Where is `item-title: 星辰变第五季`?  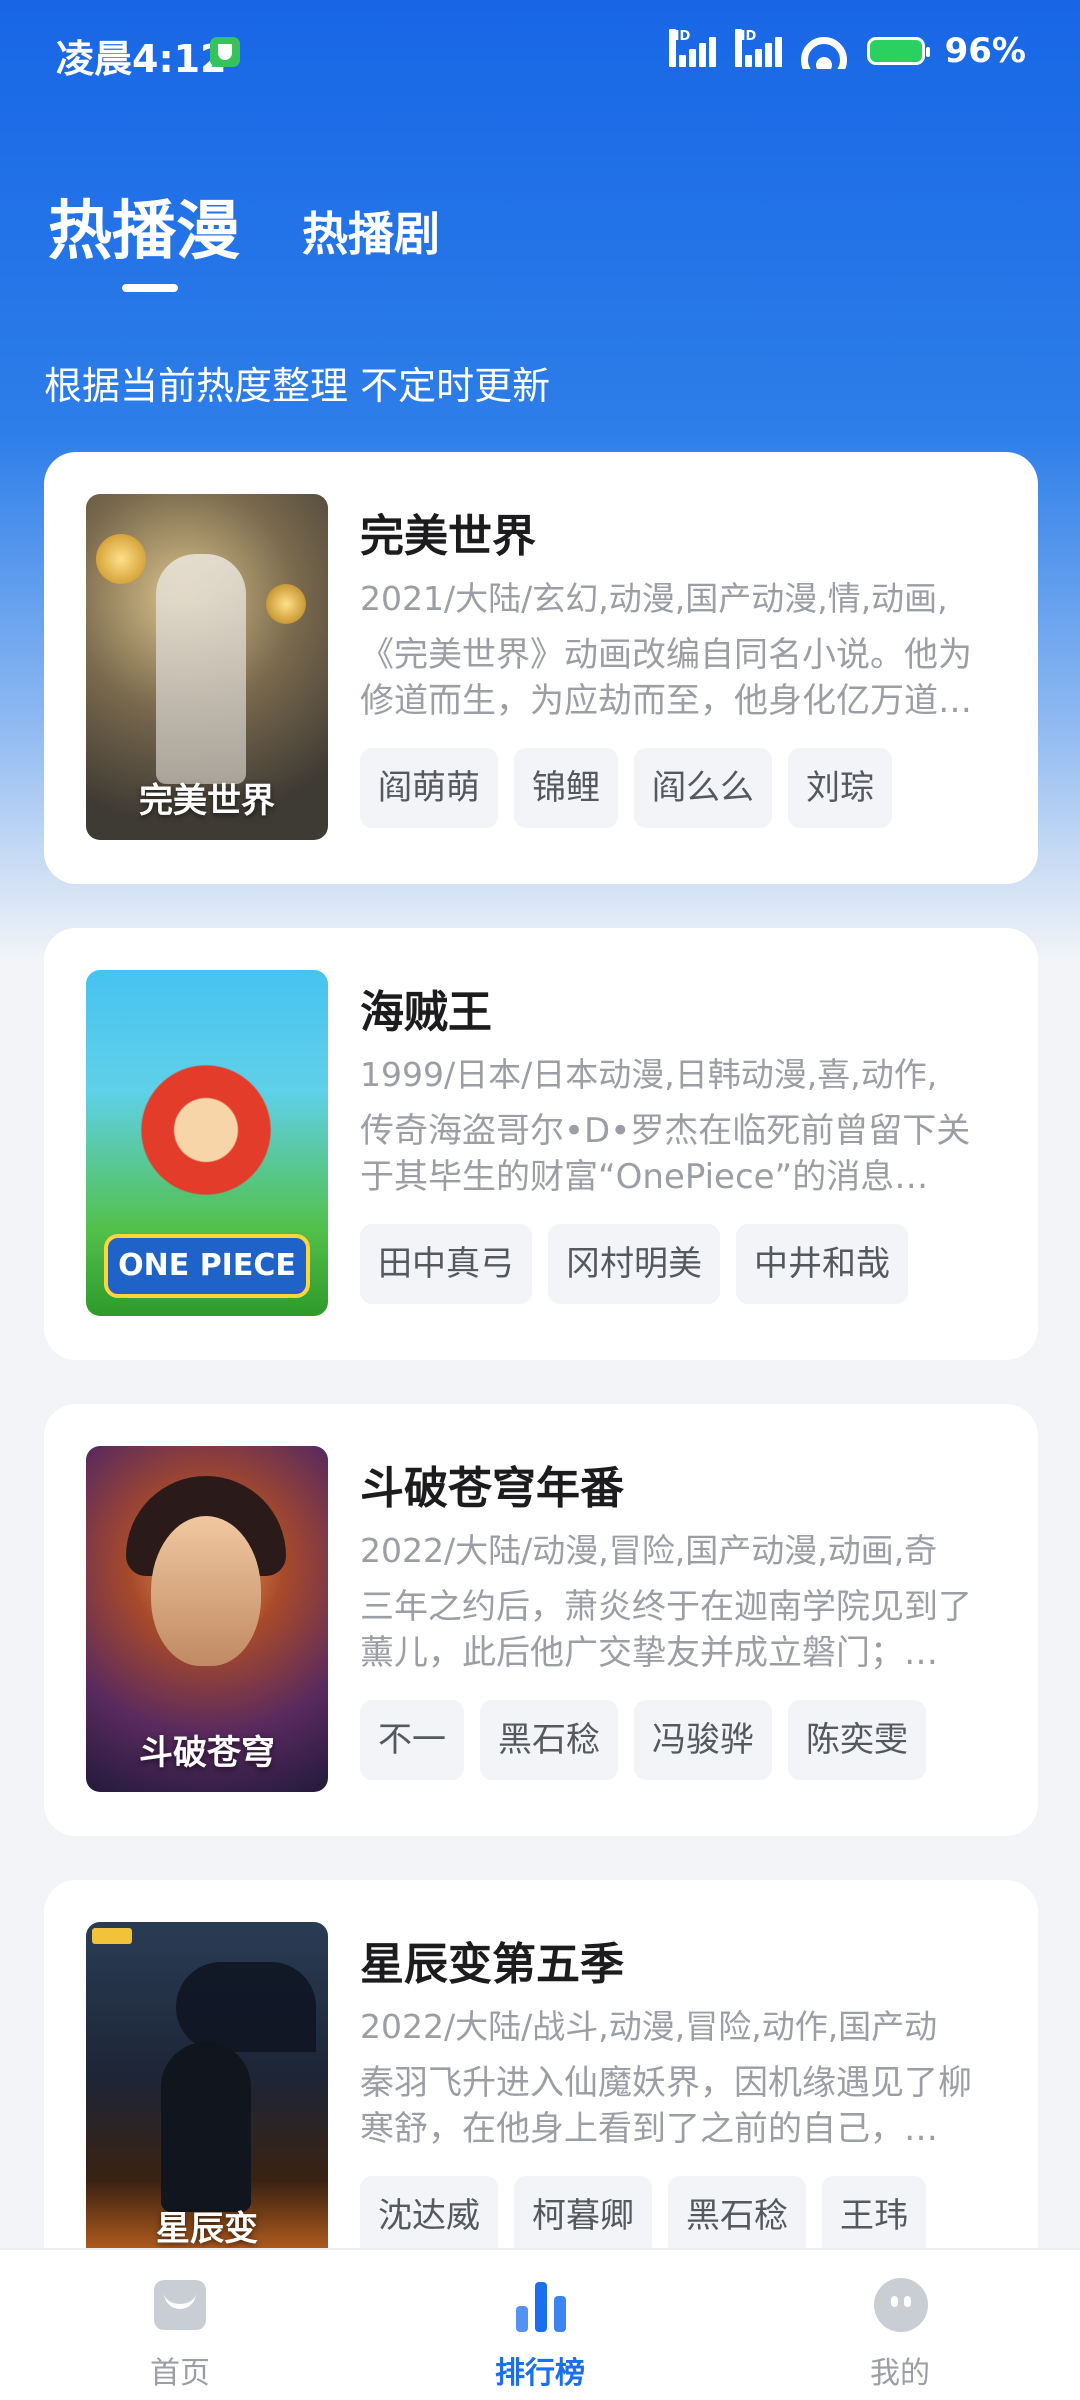
item-title: 星辰变第五季 is located at coordinates (492, 1964).